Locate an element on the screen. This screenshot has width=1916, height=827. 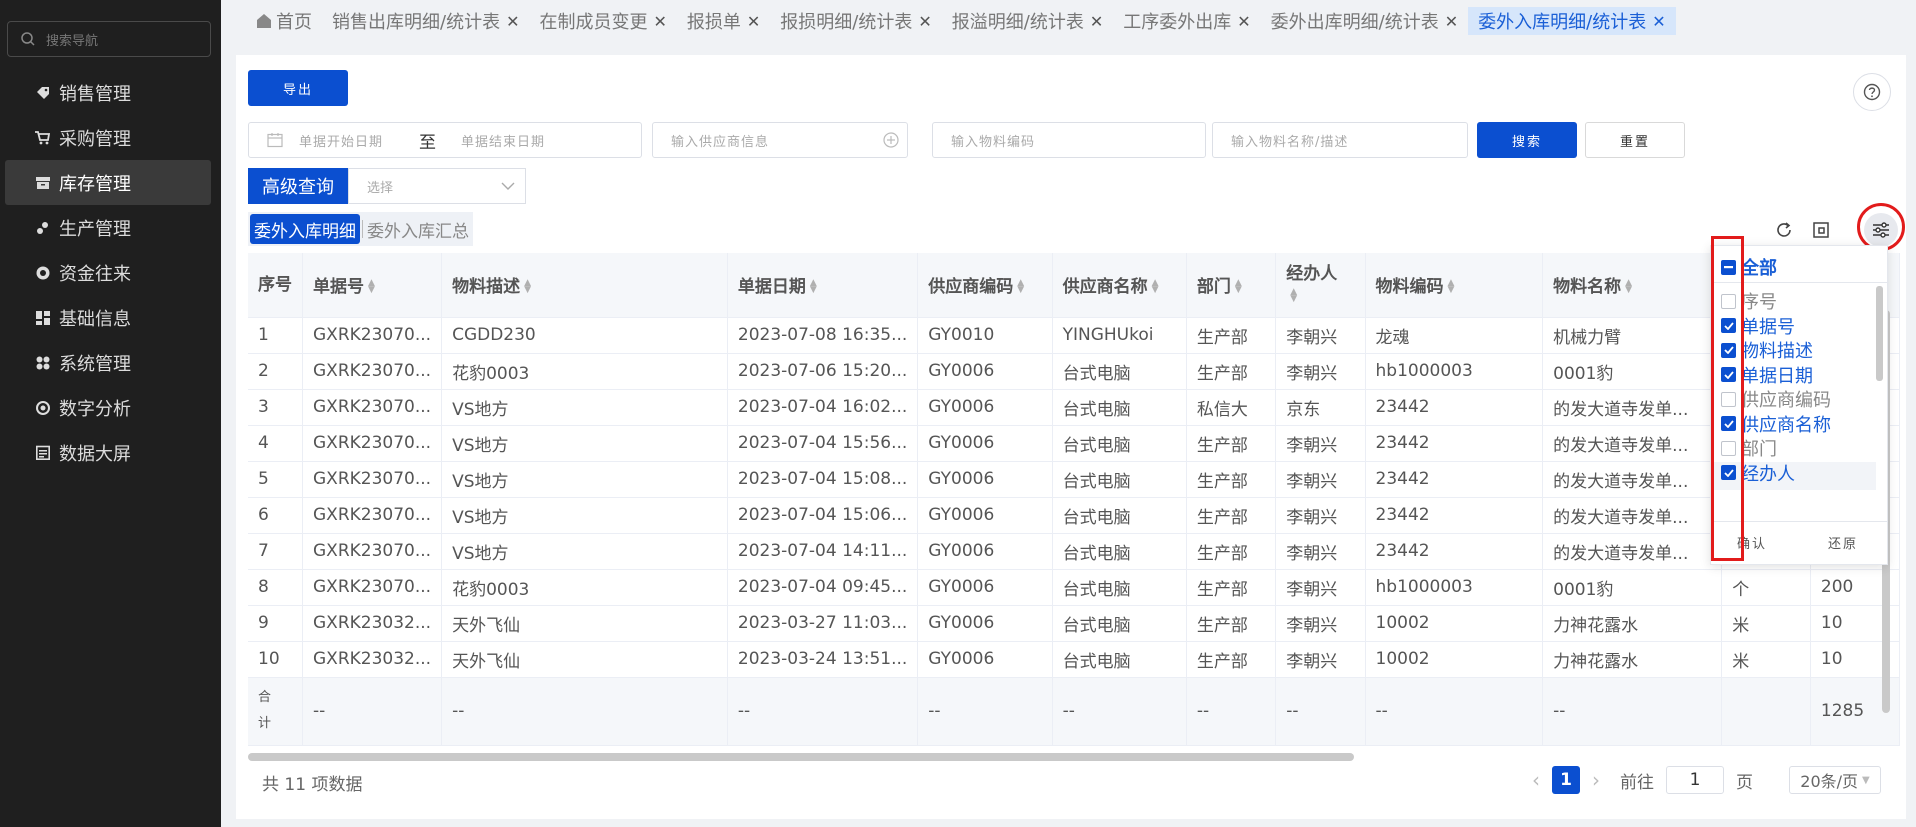
table-cell: 3 is located at coordinates (275, 407).